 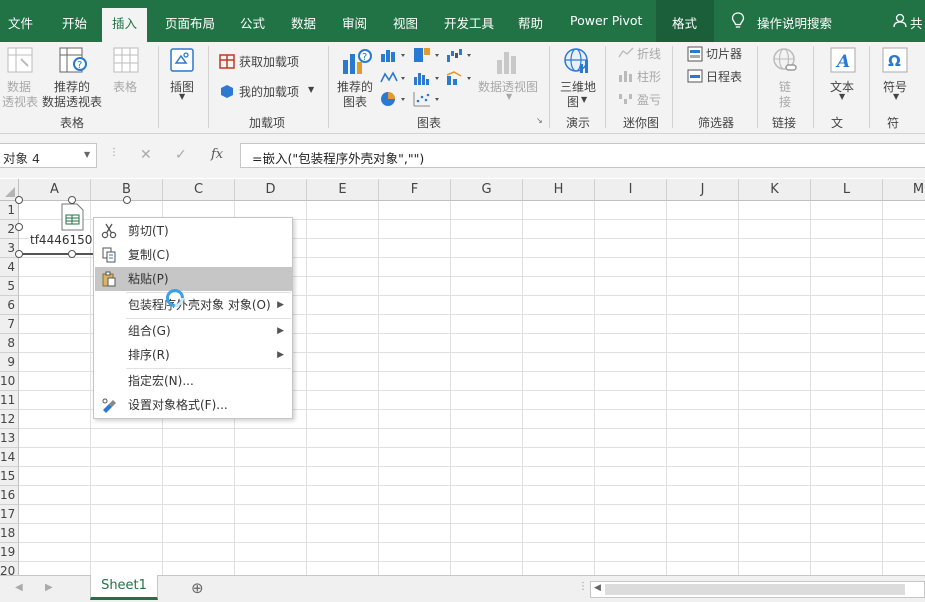 I want to click on row-header: 20, so click(x=9, y=568).